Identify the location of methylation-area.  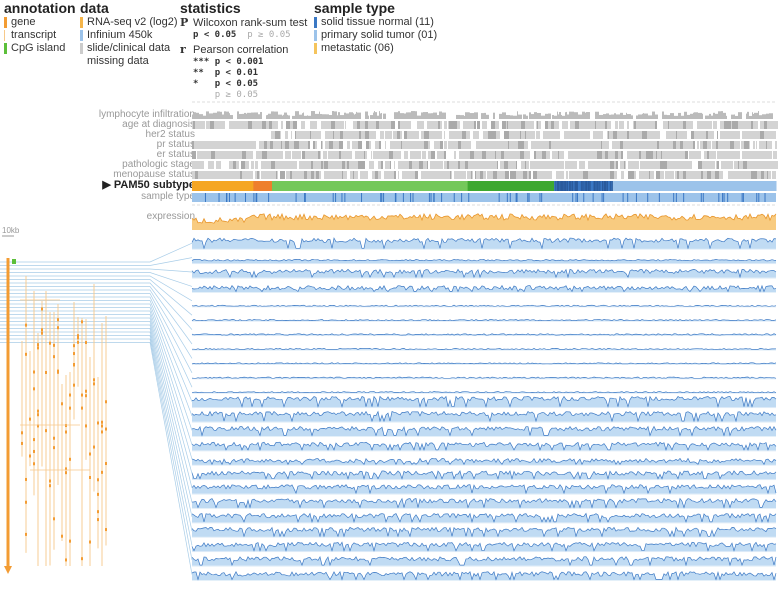
(484, 402).